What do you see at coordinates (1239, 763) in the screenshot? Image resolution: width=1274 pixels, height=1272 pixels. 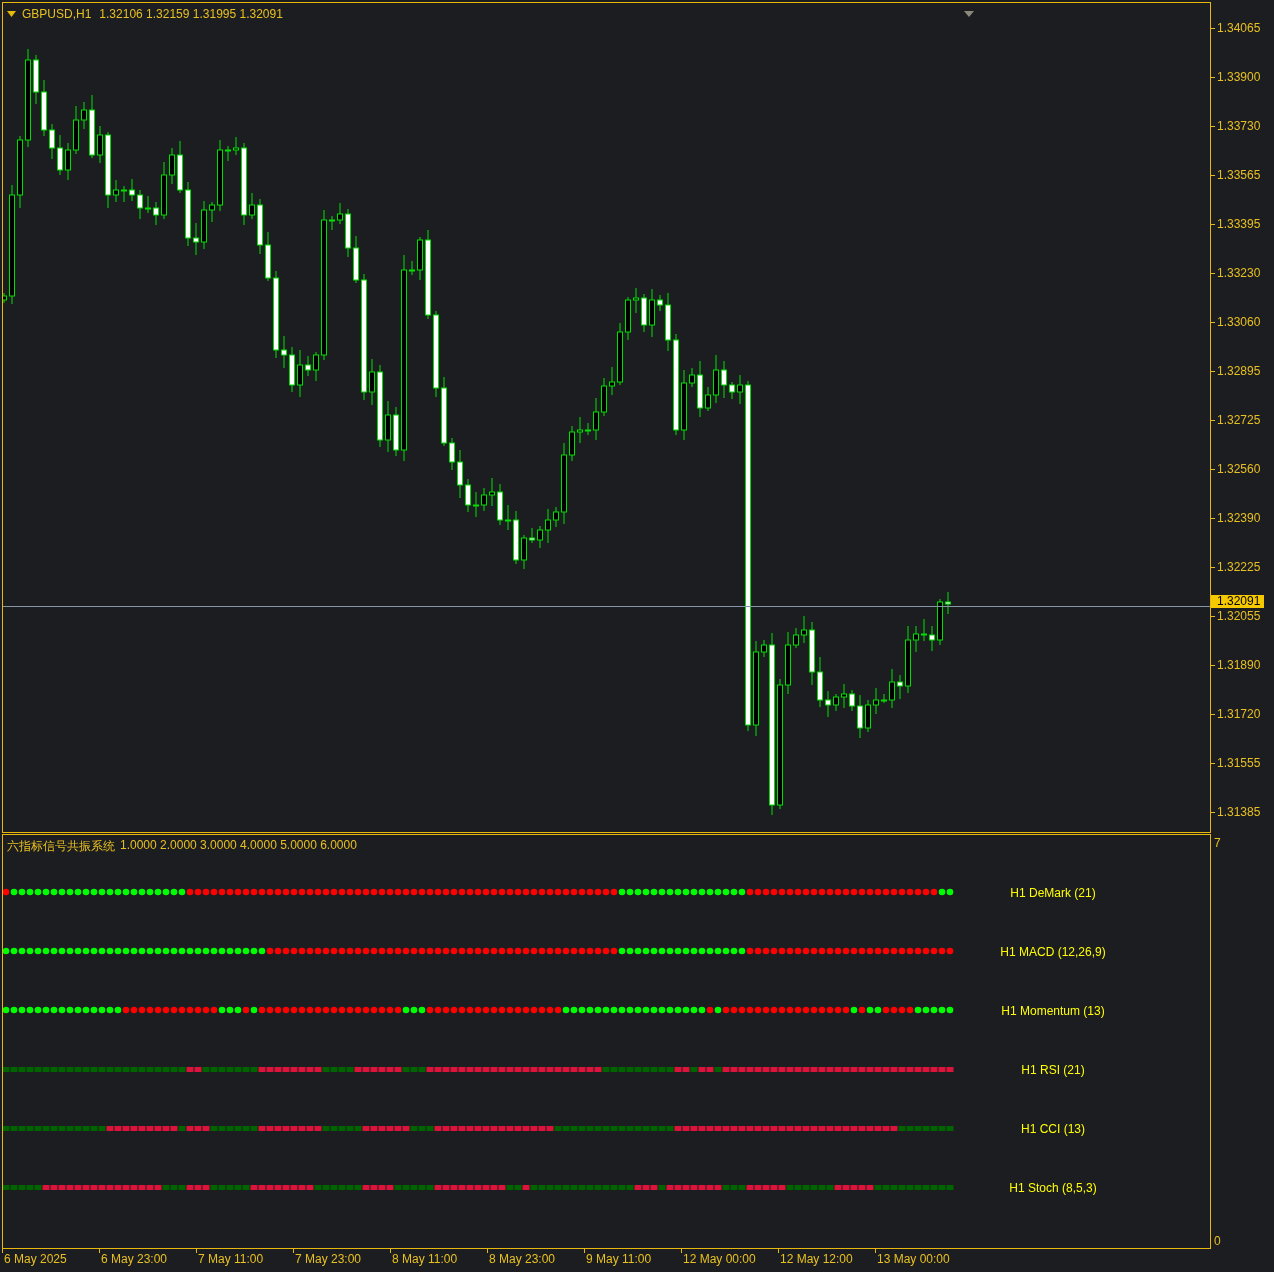 I see `price-tick-label: 1.31555` at bounding box center [1239, 763].